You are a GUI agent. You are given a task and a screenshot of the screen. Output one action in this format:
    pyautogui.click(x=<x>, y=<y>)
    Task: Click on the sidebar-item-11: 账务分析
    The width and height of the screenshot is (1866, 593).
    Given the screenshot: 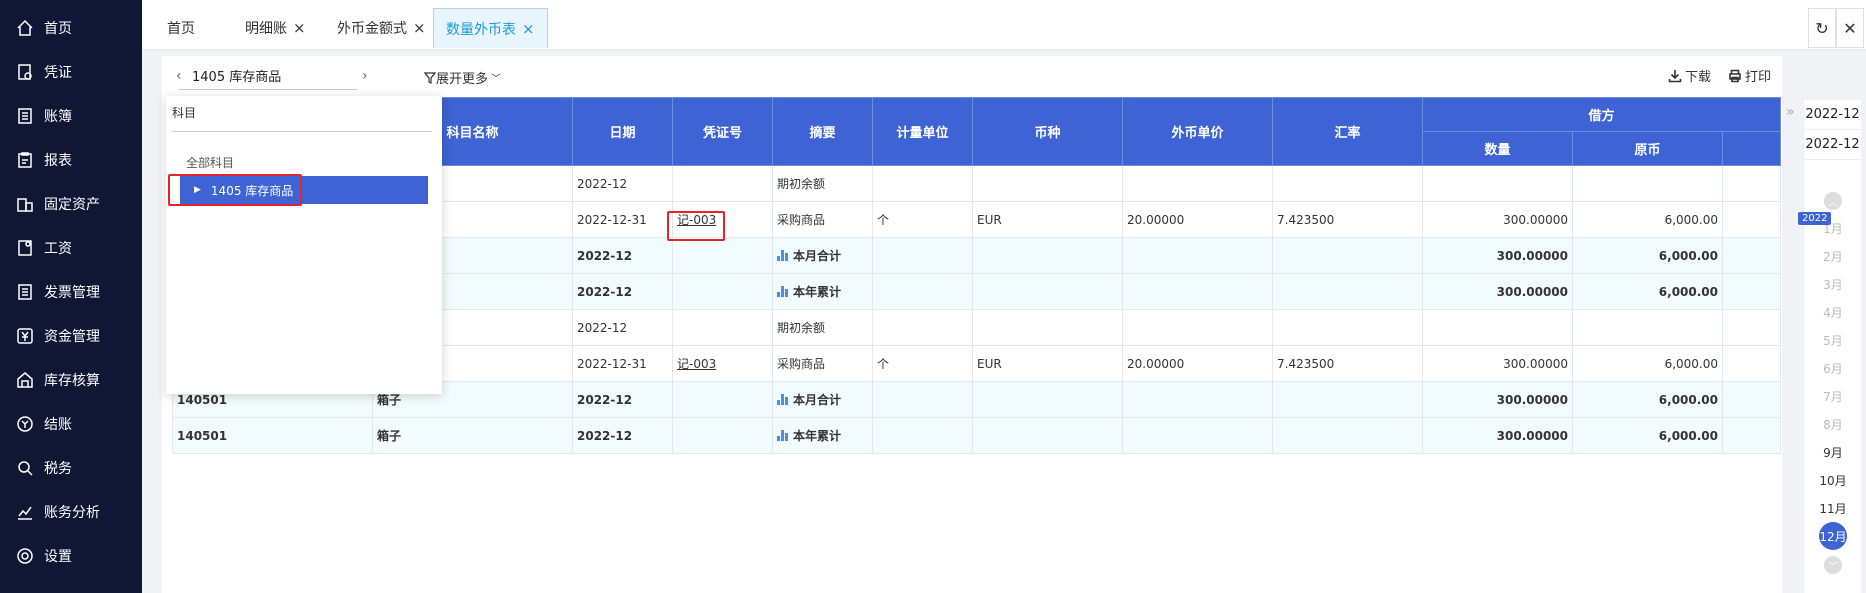 What is the action you would take?
    pyautogui.click(x=71, y=512)
    